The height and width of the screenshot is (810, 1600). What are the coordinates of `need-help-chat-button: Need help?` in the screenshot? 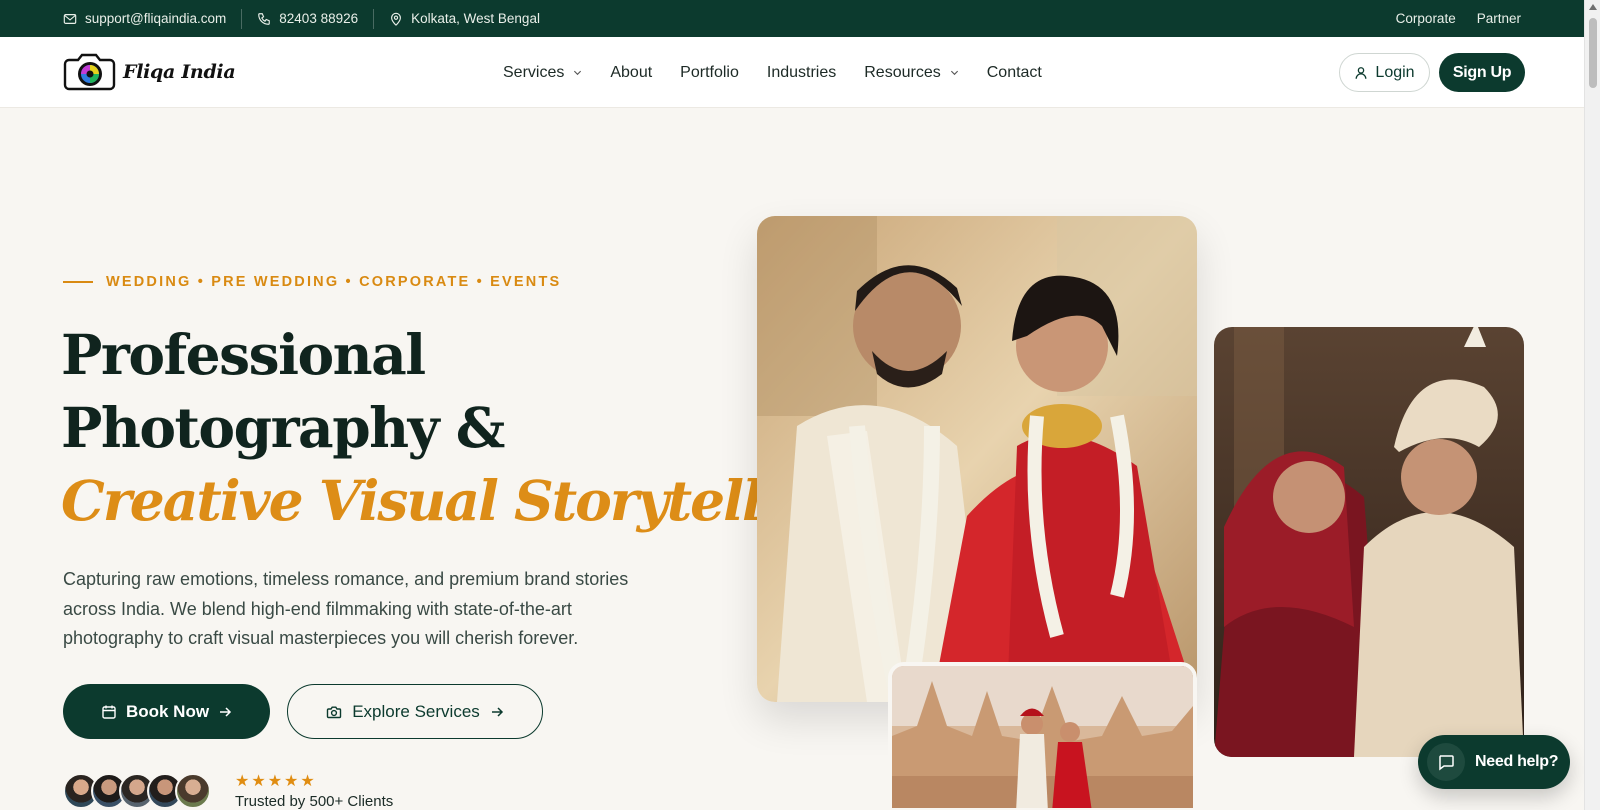 It's located at (1494, 762).